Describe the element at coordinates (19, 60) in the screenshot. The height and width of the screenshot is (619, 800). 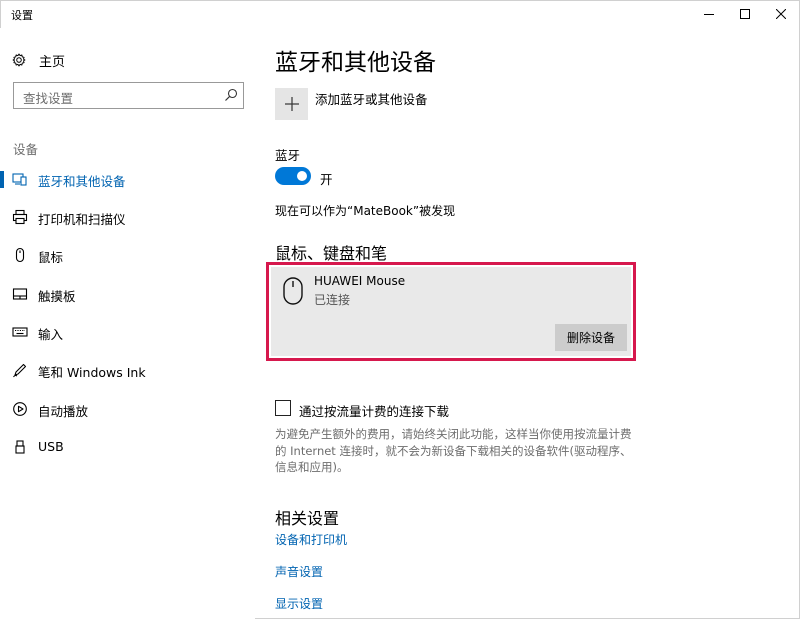
I see `gear-icon` at that location.